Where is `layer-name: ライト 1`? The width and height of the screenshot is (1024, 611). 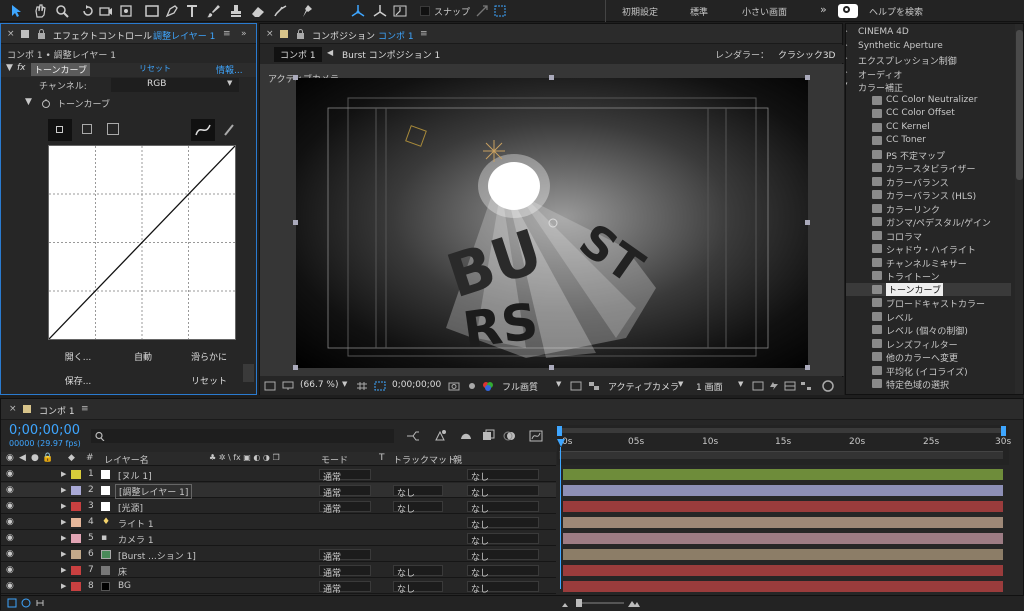
layer-name: ライト 1 is located at coordinates (136, 523).